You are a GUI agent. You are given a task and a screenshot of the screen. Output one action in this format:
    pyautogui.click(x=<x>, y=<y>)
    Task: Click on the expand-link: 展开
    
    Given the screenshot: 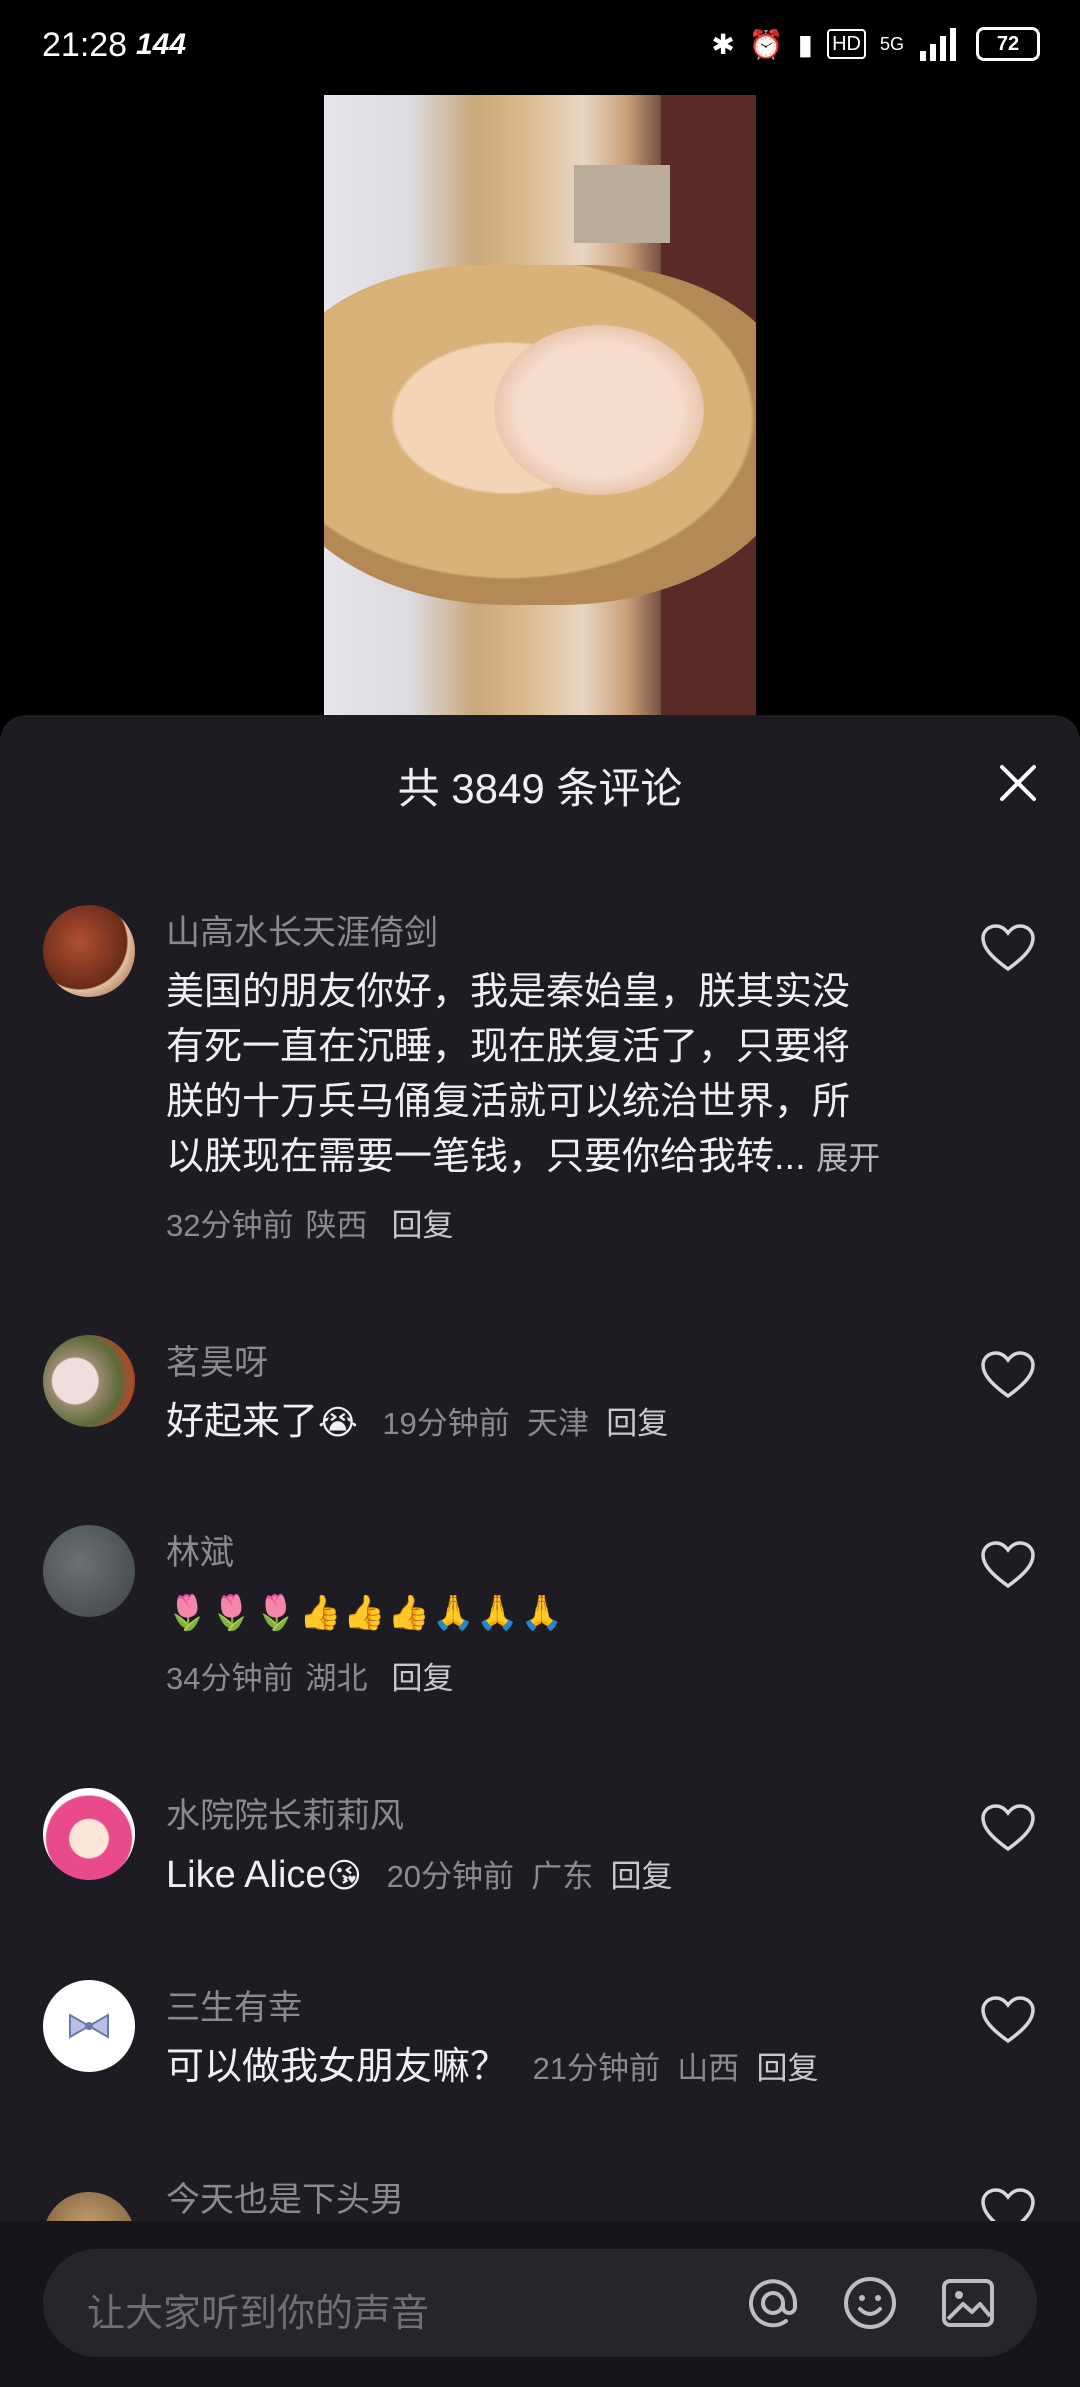 What is the action you would take?
    pyautogui.click(x=848, y=1158)
    